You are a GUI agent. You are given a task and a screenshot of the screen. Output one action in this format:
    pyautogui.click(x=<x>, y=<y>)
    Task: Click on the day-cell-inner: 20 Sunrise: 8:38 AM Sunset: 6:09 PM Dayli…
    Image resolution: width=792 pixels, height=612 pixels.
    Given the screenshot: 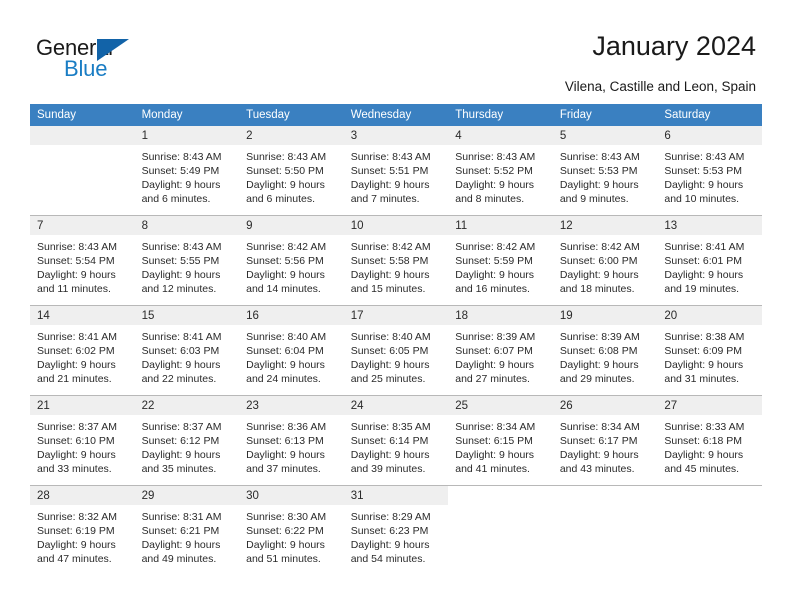 What is the action you would take?
    pyautogui.click(x=709, y=350)
    